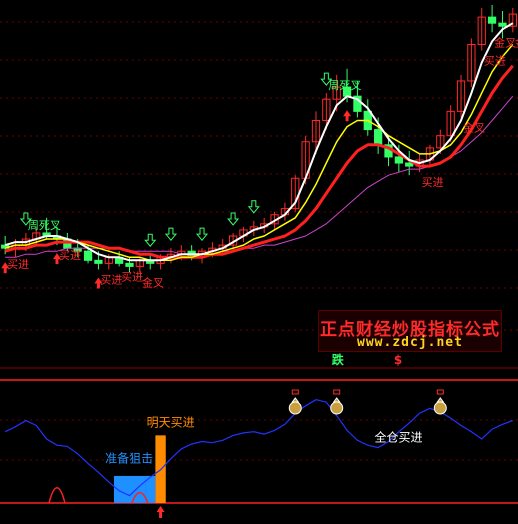 The width and height of the screenshot is (518, 524). I want to click on top-label: $, so click(398, 360).